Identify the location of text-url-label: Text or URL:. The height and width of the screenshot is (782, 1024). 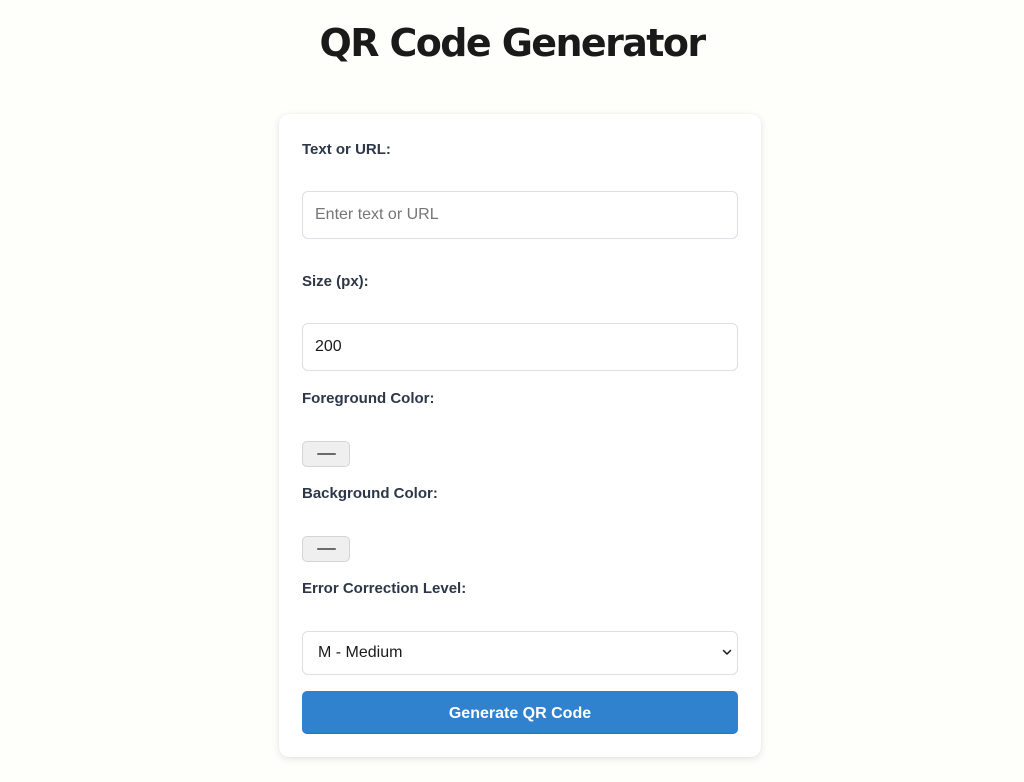
(346, 149).